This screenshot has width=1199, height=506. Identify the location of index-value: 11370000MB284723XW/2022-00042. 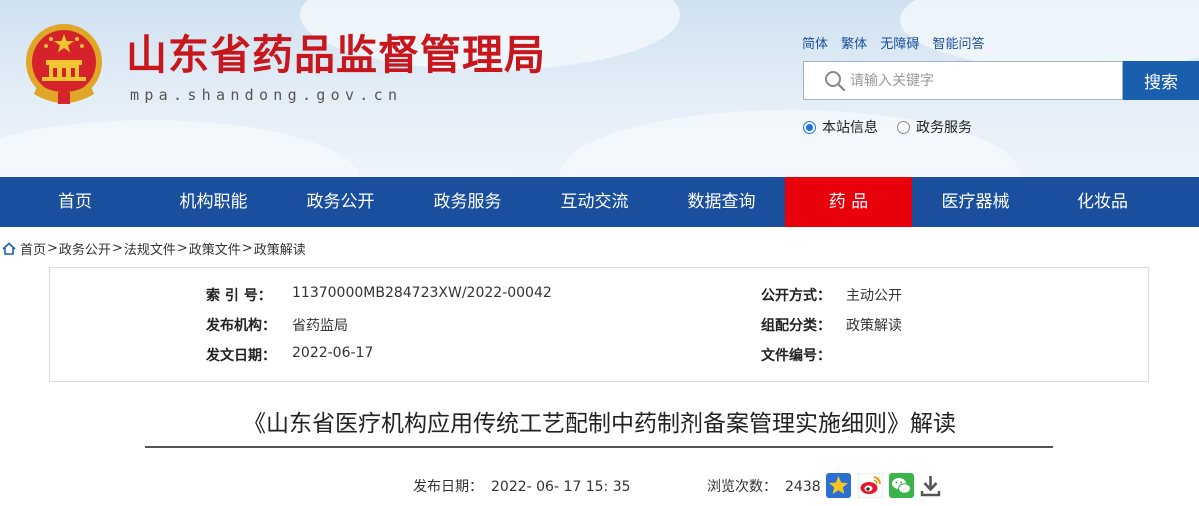
(422, 293).